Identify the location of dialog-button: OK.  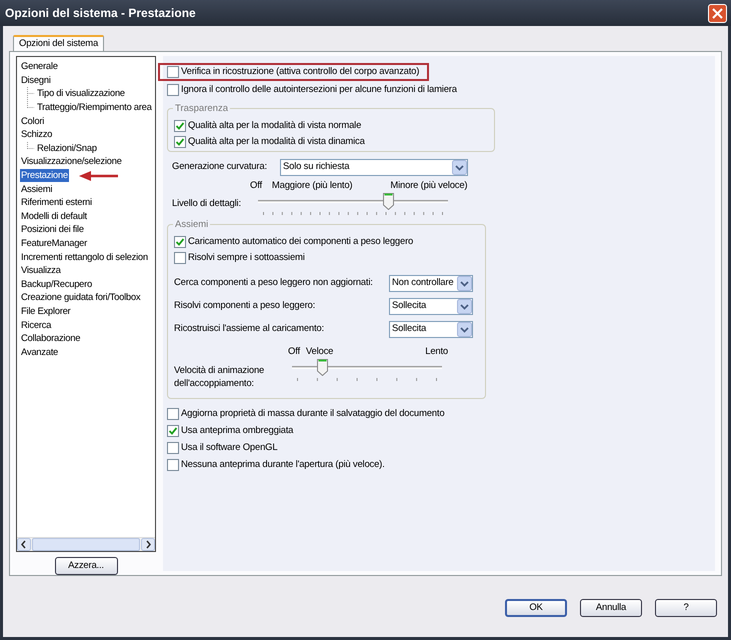
(536, 608).